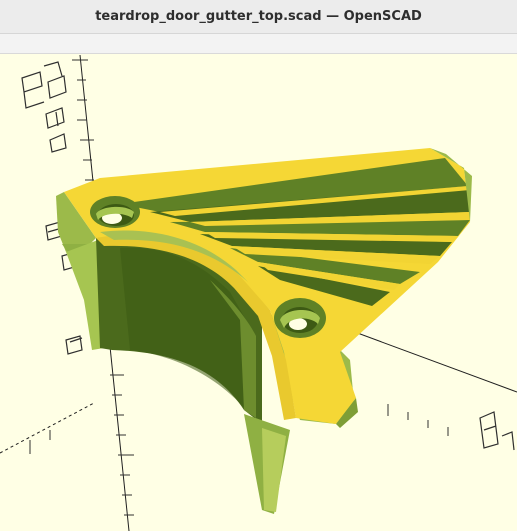 This screenshot has height=531, width=517. I want to click on window-titlebar: teardrop_door_gutter_top.scad — OpenSCAD, so click(258, 17).